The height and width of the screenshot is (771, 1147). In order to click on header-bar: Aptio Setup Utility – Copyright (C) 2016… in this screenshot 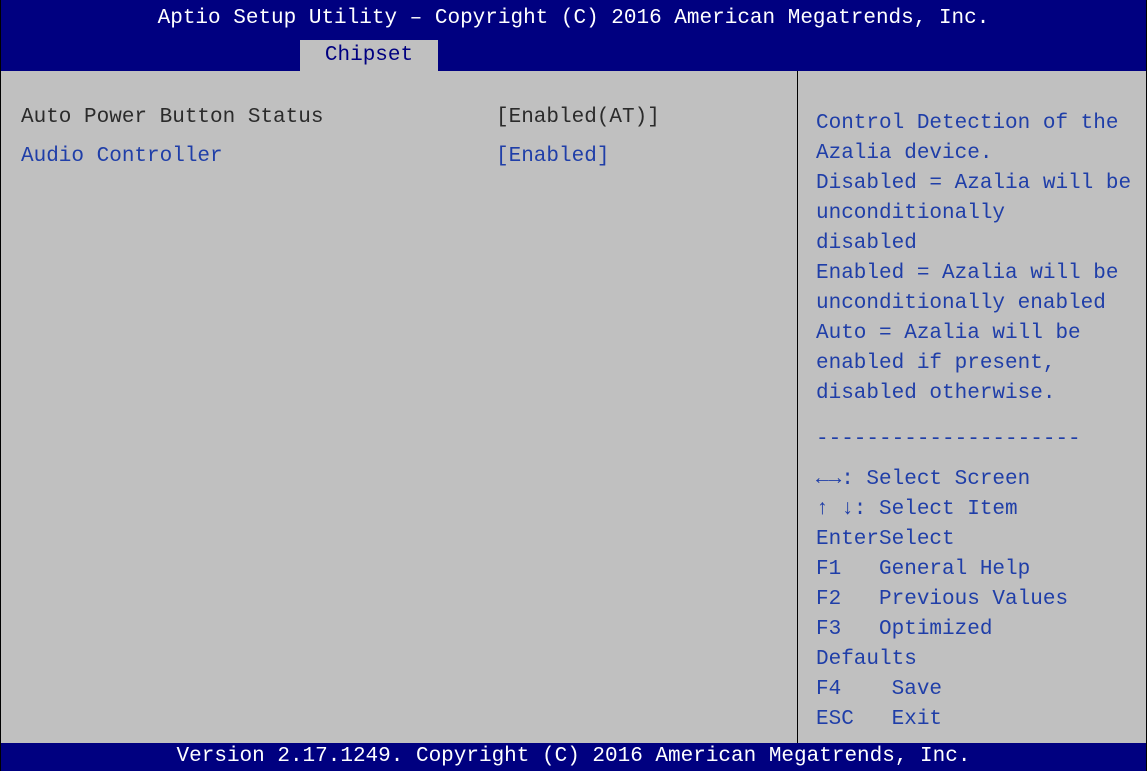, I will do `click(573, 35)`.